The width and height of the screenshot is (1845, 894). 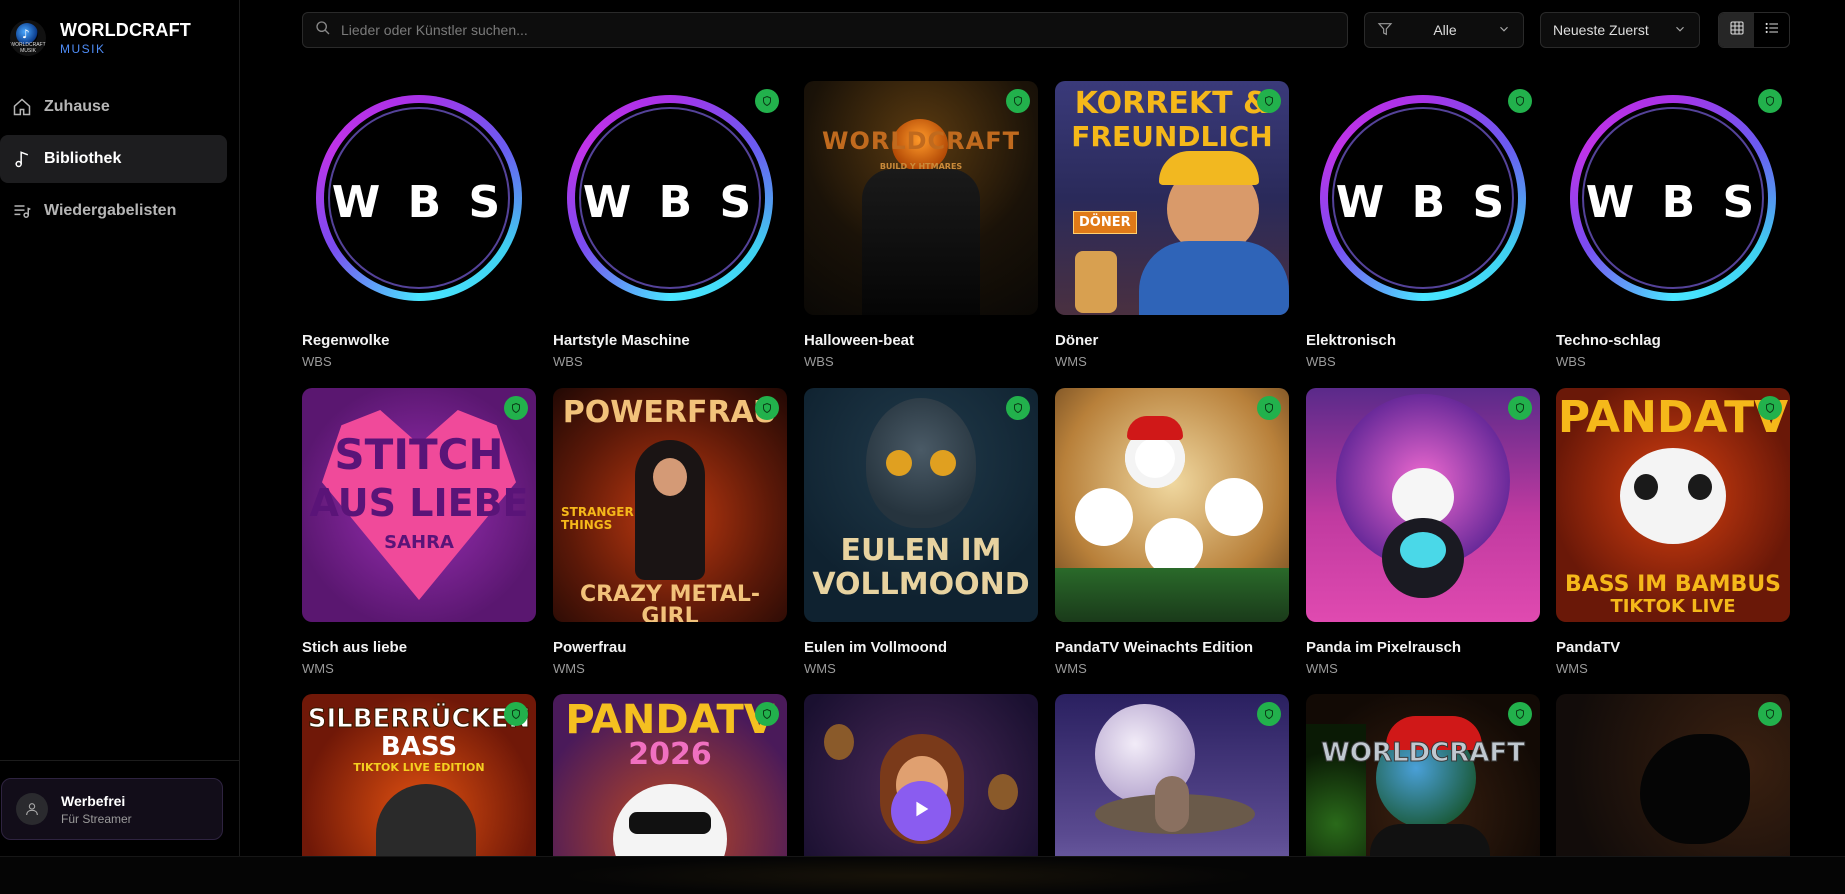 I want to click on nav-item-home: Zuhause, so click(x=113, y=107).